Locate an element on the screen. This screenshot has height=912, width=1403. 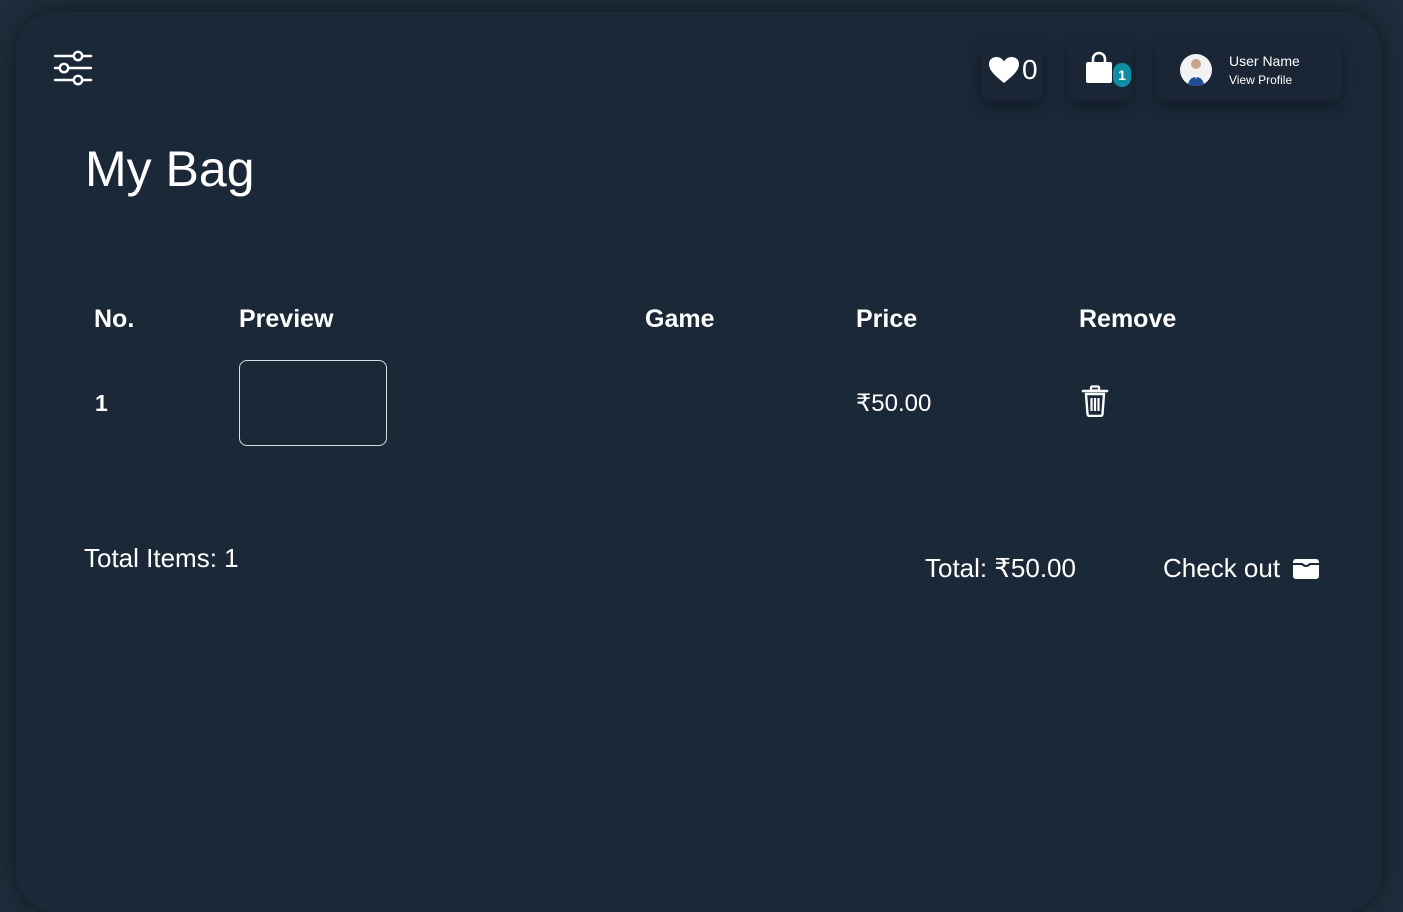
bag-button: 1 is located at coordinates (1100, 70).